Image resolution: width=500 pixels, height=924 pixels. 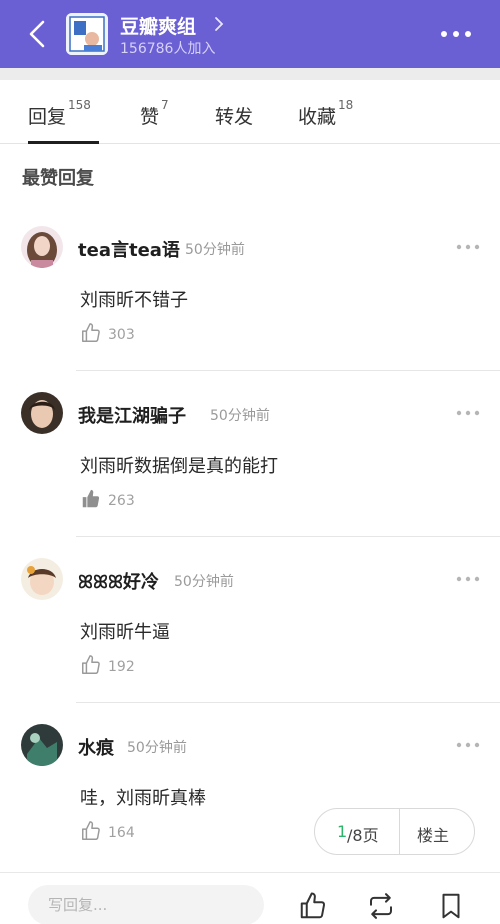 What do you see at coordinates (179, 466) in the screenshot?
I see `reply-content: 刘雨昕数据倒是真的能打` at bounding box center [179, 466].